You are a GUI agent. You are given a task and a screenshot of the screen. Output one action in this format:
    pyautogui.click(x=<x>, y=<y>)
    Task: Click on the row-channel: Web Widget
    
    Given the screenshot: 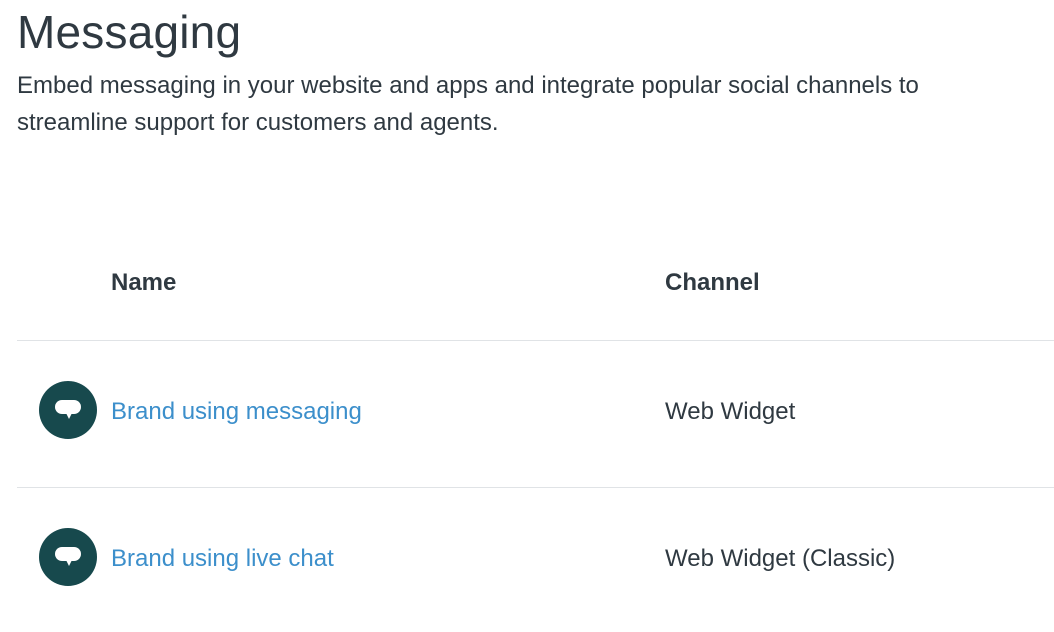 What is the action you would take?
    pyautogui.click(x=730, y=411)
    